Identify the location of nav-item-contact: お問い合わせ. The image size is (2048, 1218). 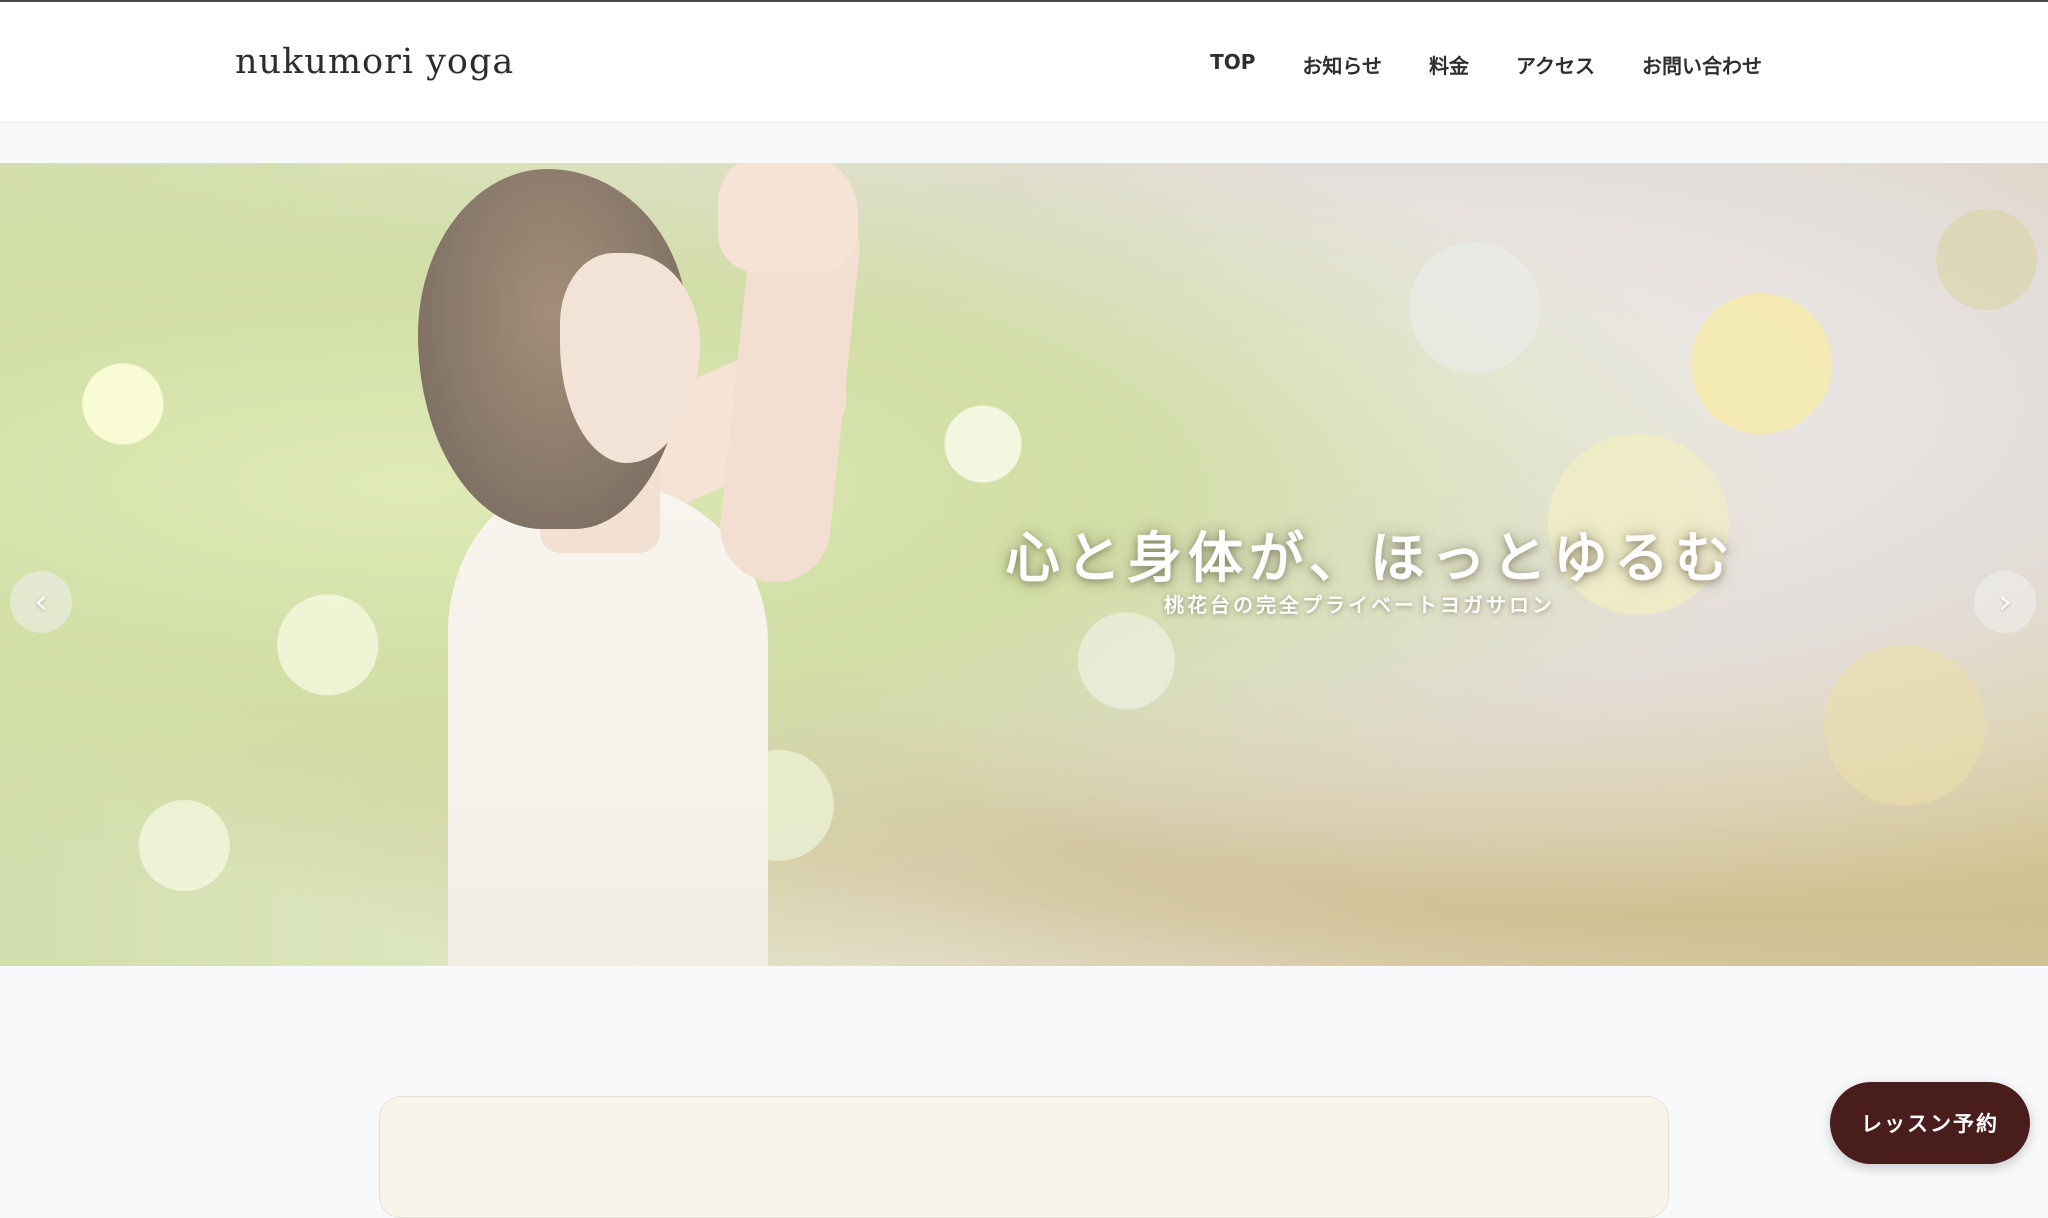
(1702, 64).